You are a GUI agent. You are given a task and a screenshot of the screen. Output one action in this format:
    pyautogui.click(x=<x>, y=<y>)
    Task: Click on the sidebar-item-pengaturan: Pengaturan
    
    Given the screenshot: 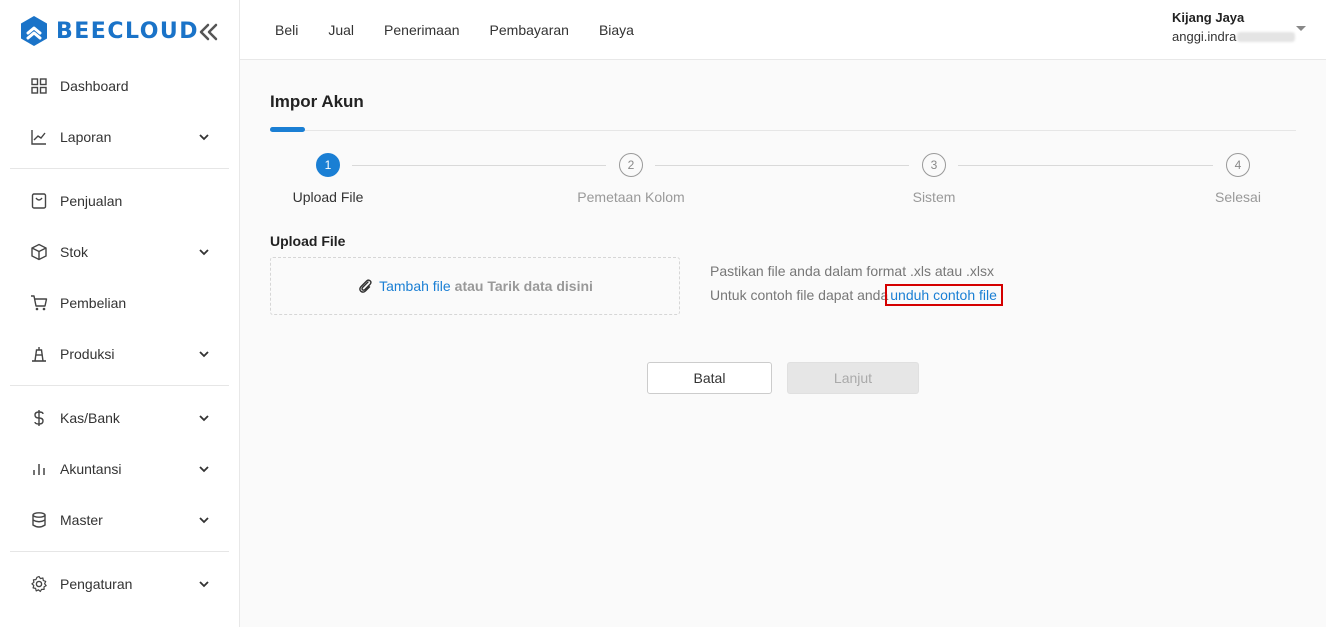 What is the action you would take?
    pyautogui.click(x=119, y=583)
    